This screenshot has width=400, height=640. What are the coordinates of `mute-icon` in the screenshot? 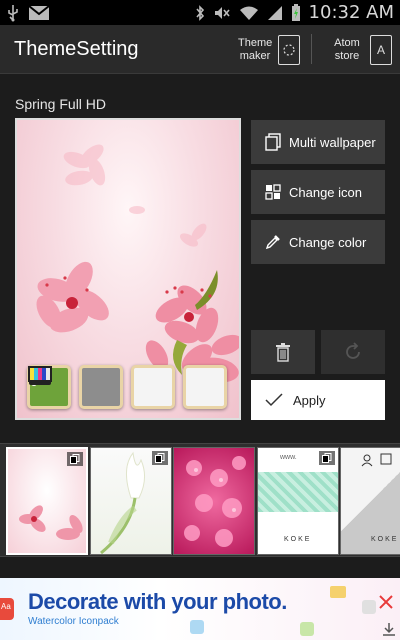 It's located at (222, 12).